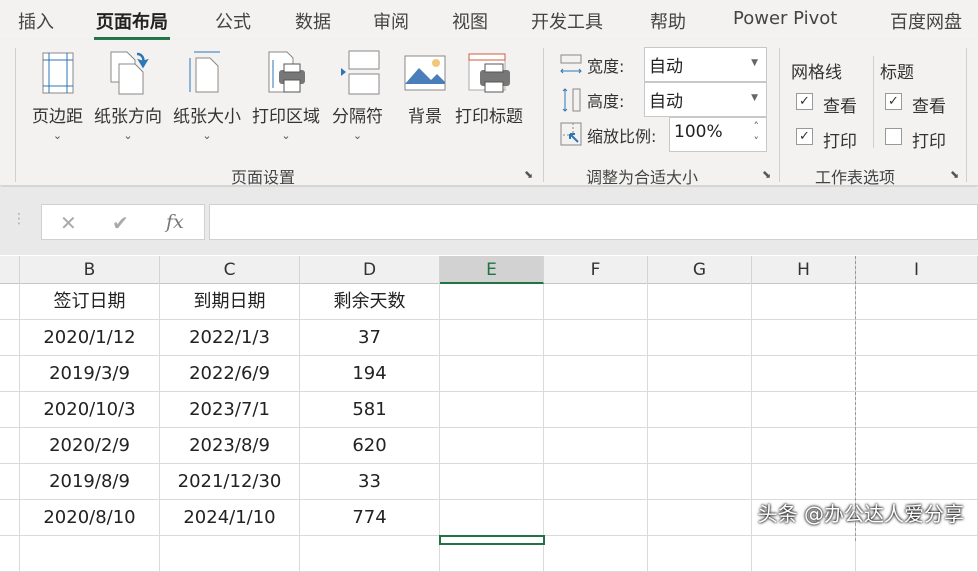  Describe the element at coordinates (230, 410) in the screenshot. I see `cell: 2023/7/1` at that location.